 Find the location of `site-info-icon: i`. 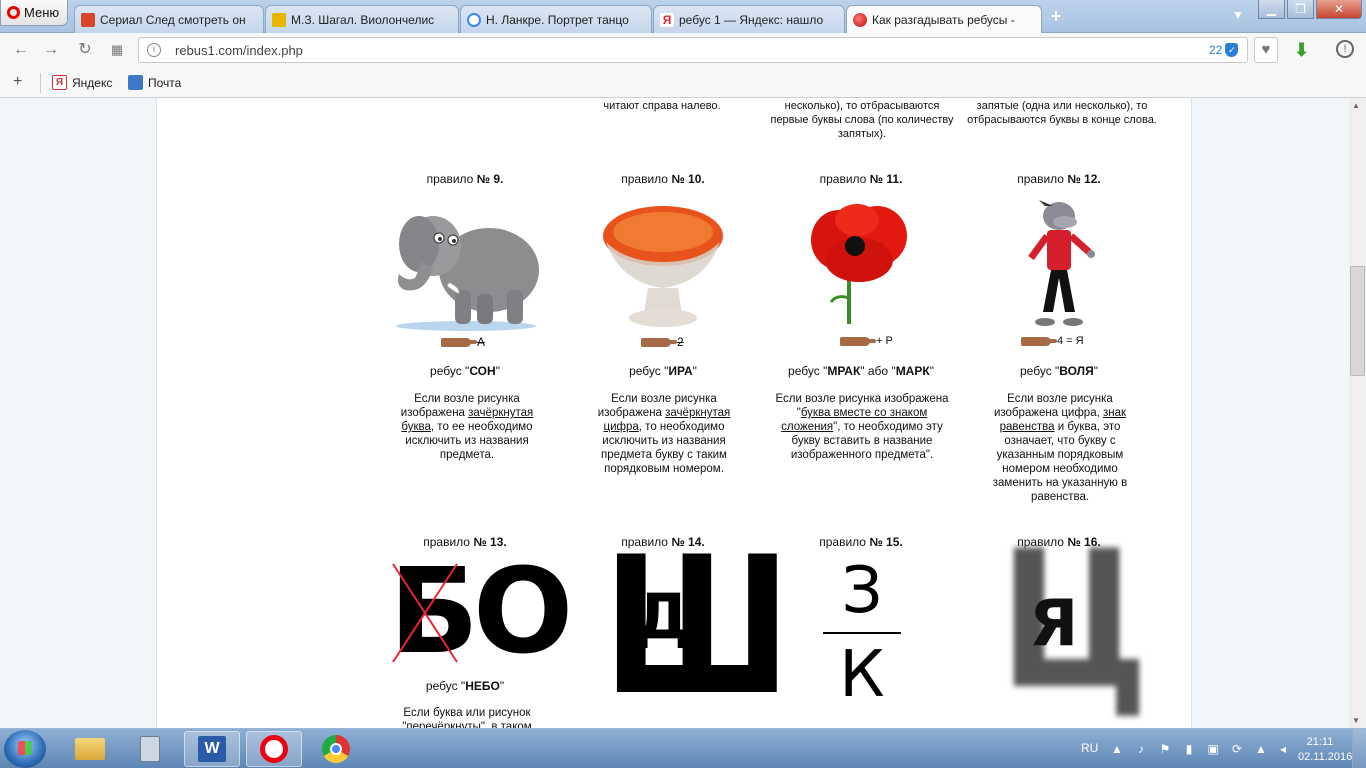

site-info-icon: i is located at coordinates (154, 50).